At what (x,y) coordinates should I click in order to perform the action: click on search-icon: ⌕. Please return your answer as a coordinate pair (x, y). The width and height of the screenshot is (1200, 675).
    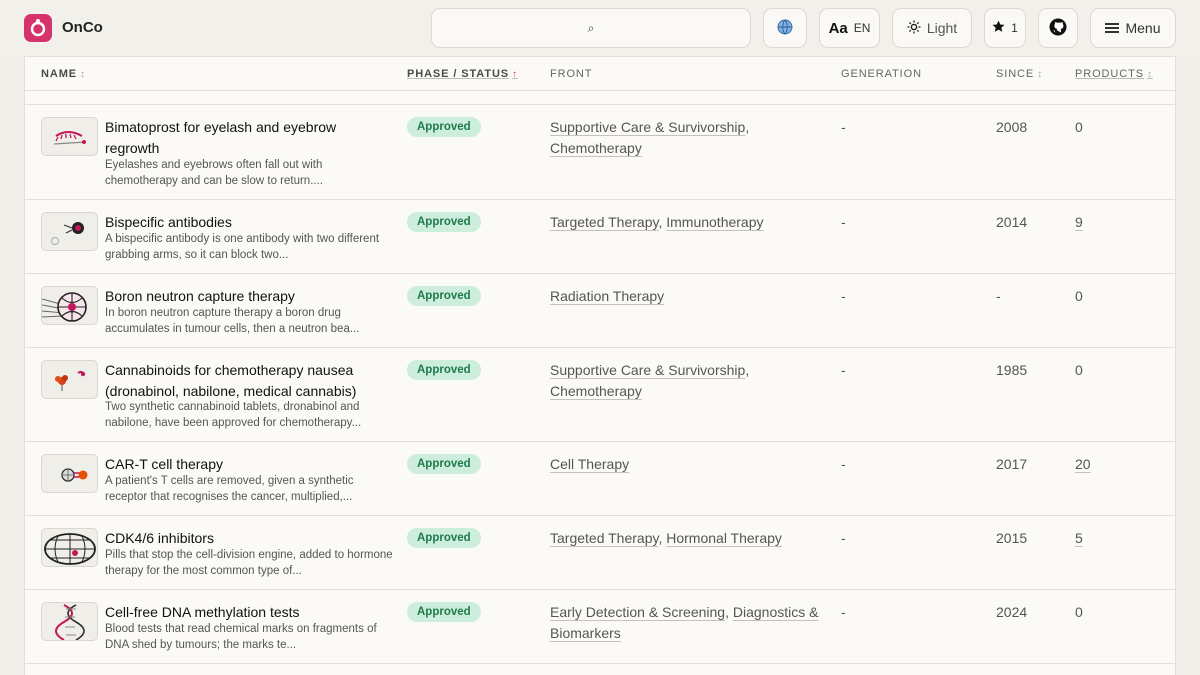
    Looking at the image, I should click on (591, 27).